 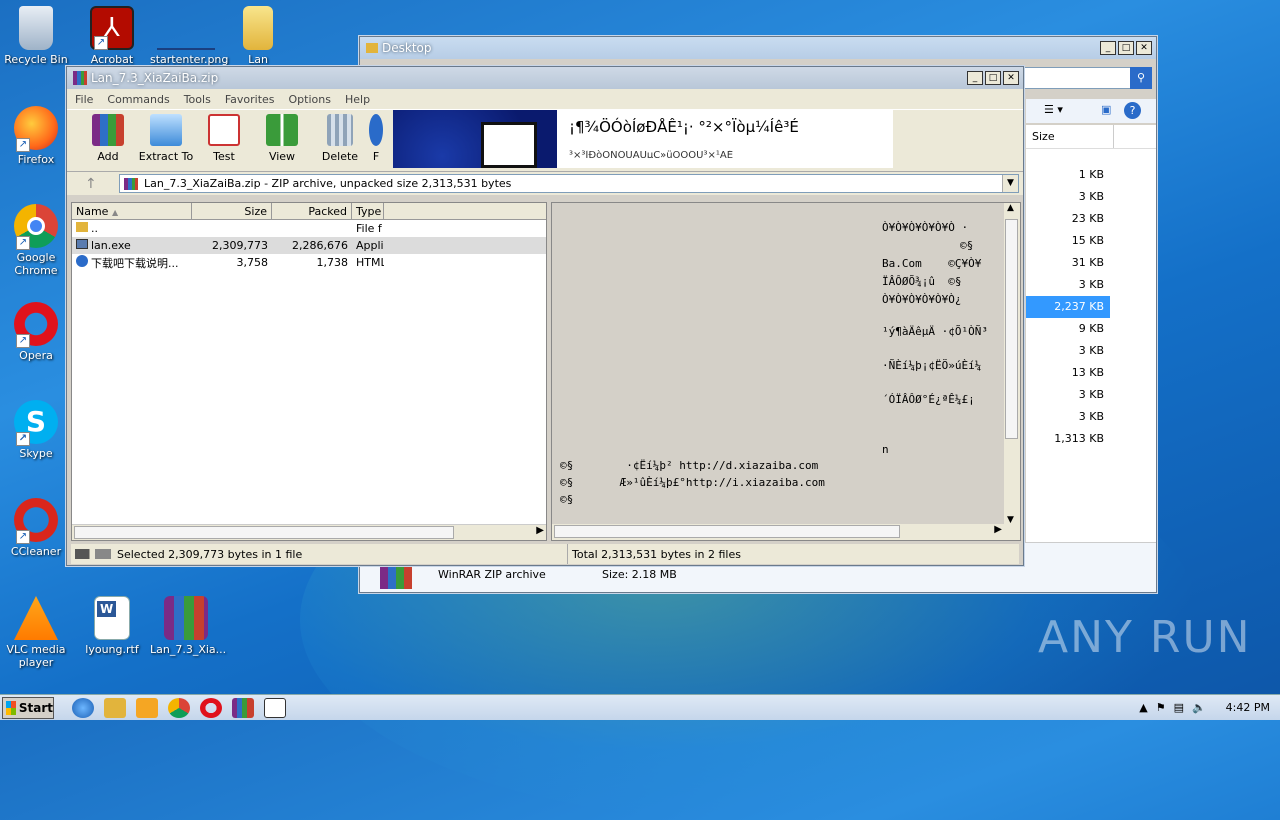 I want to click on desktop-icon-label: CCleaner, so click(x=36, y=551).